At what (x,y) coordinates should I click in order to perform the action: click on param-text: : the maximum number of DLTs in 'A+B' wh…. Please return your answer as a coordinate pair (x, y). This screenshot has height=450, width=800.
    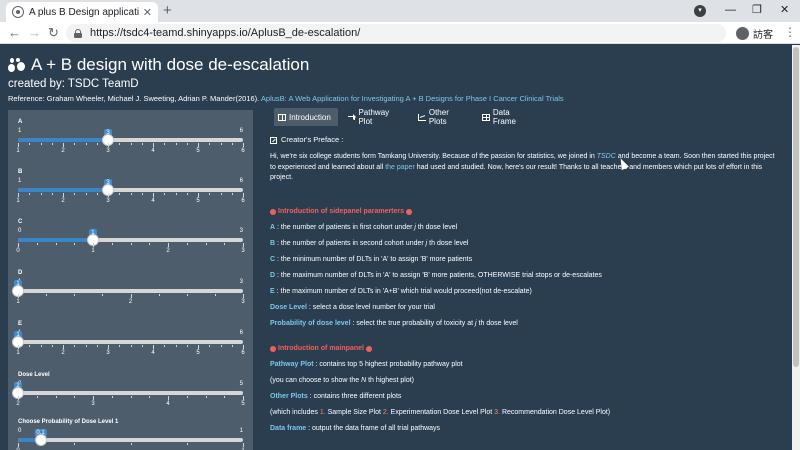
    Looking at the image, I should click on (403, 291).